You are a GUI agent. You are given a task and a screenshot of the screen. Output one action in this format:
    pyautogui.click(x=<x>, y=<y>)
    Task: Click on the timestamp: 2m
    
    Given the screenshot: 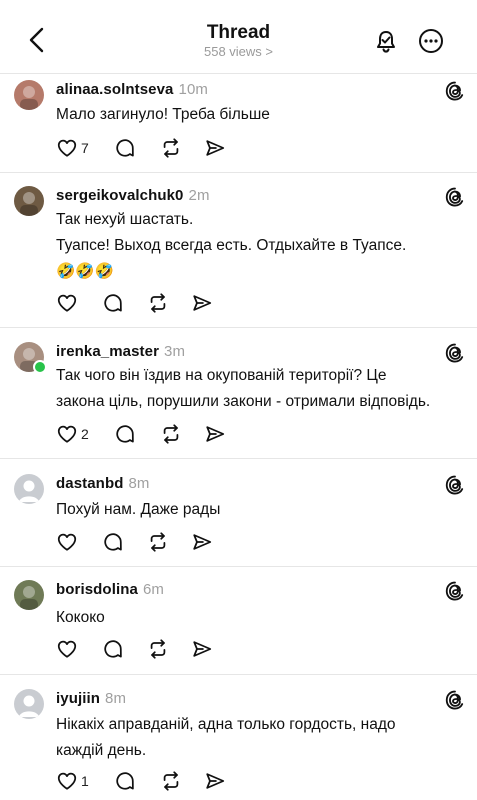 What is the action you would take?
    pyautogui.click(x=199, y=195)
    